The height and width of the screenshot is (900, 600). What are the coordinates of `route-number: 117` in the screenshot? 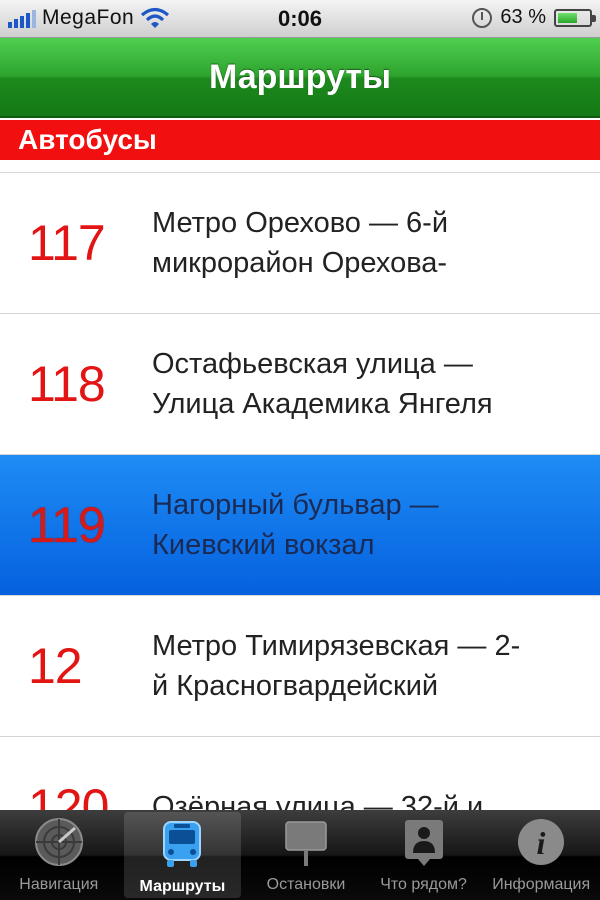 It's located at (67, 243).